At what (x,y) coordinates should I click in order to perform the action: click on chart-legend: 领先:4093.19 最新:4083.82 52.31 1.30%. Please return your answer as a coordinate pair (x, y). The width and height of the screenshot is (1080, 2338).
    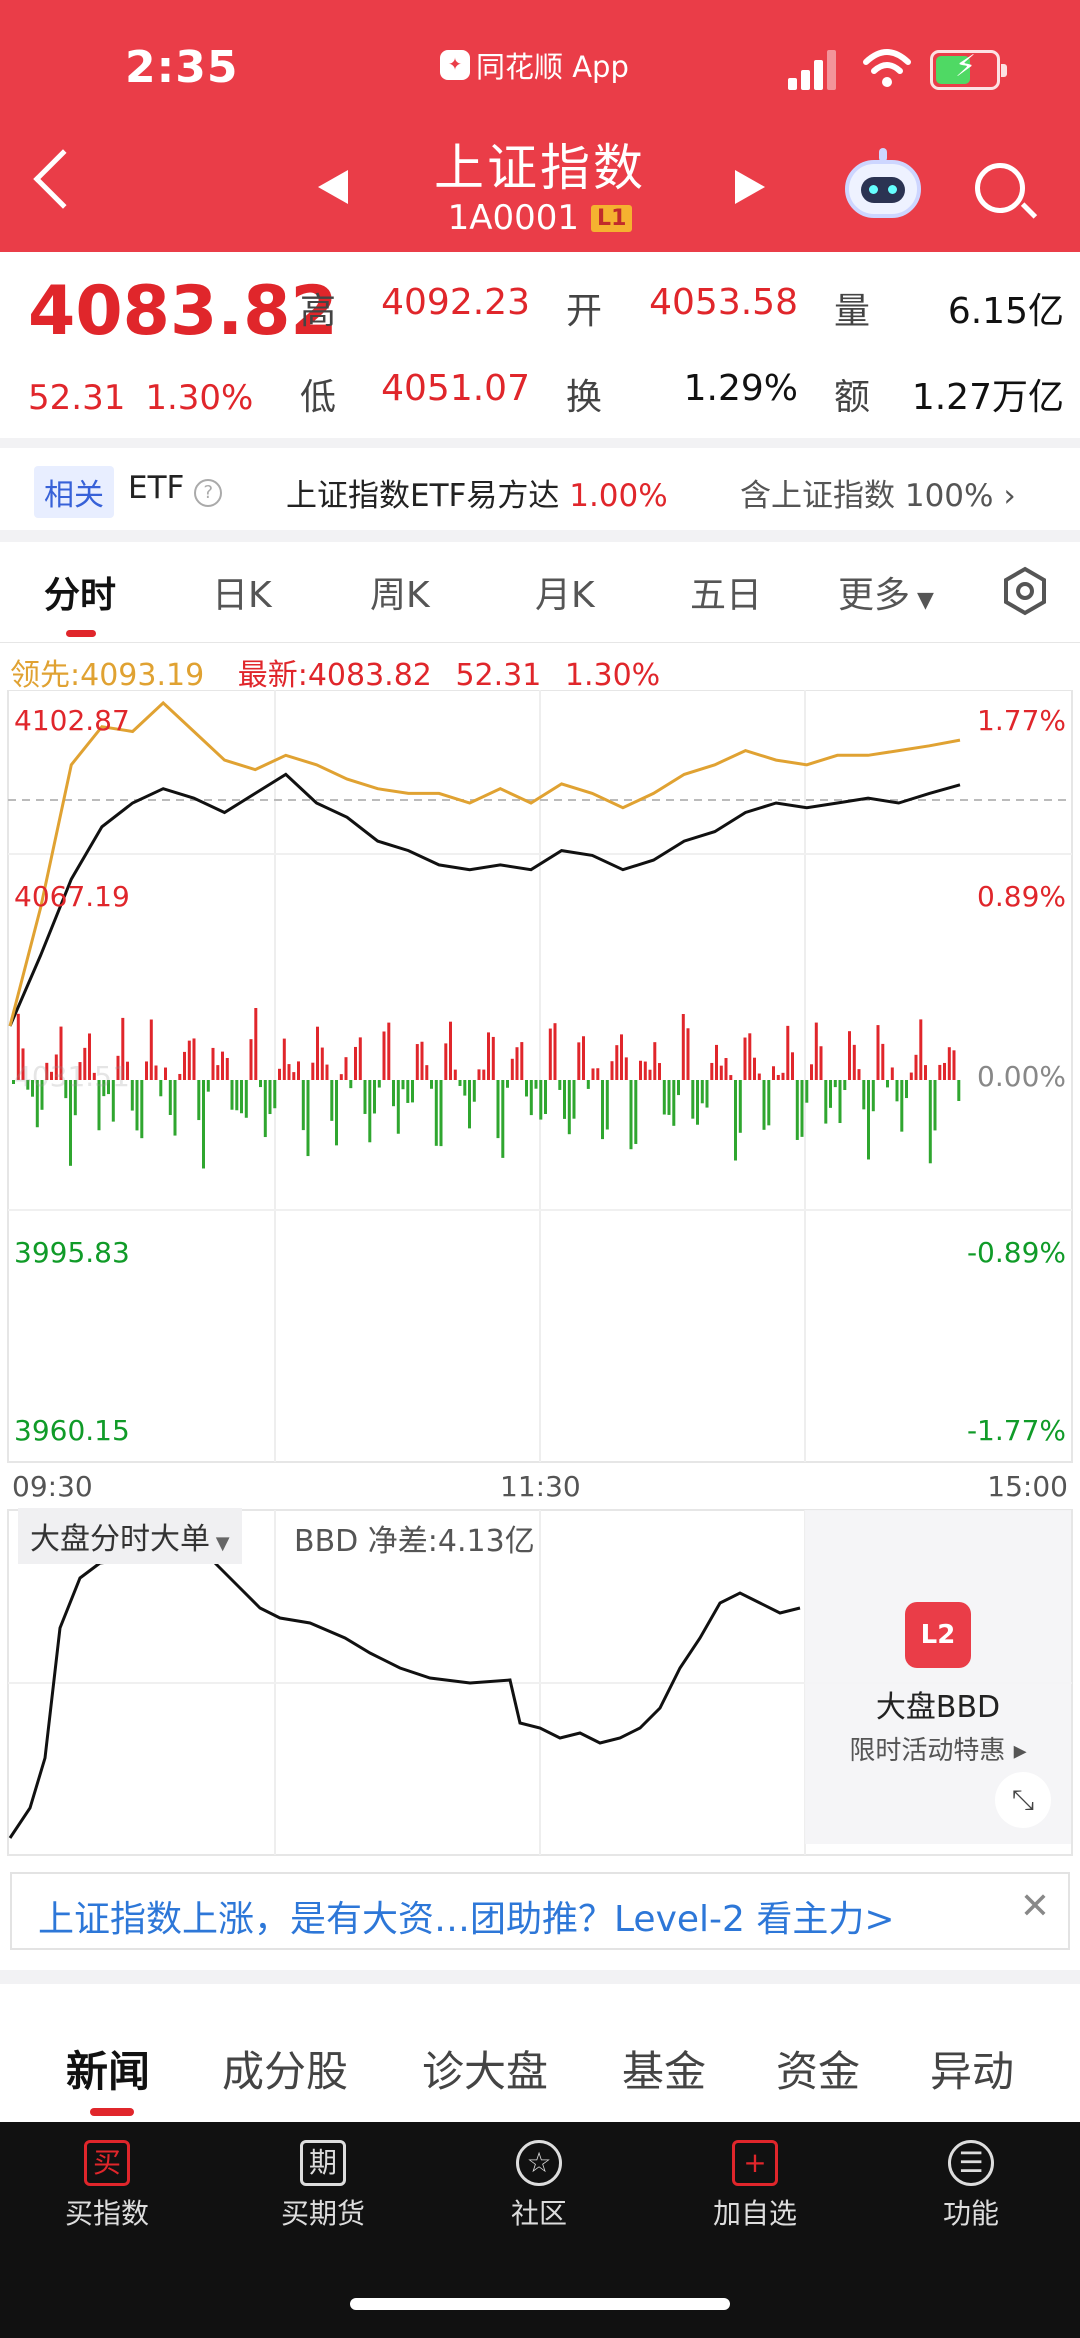
    Looking at the image, I should click on (335, 672).